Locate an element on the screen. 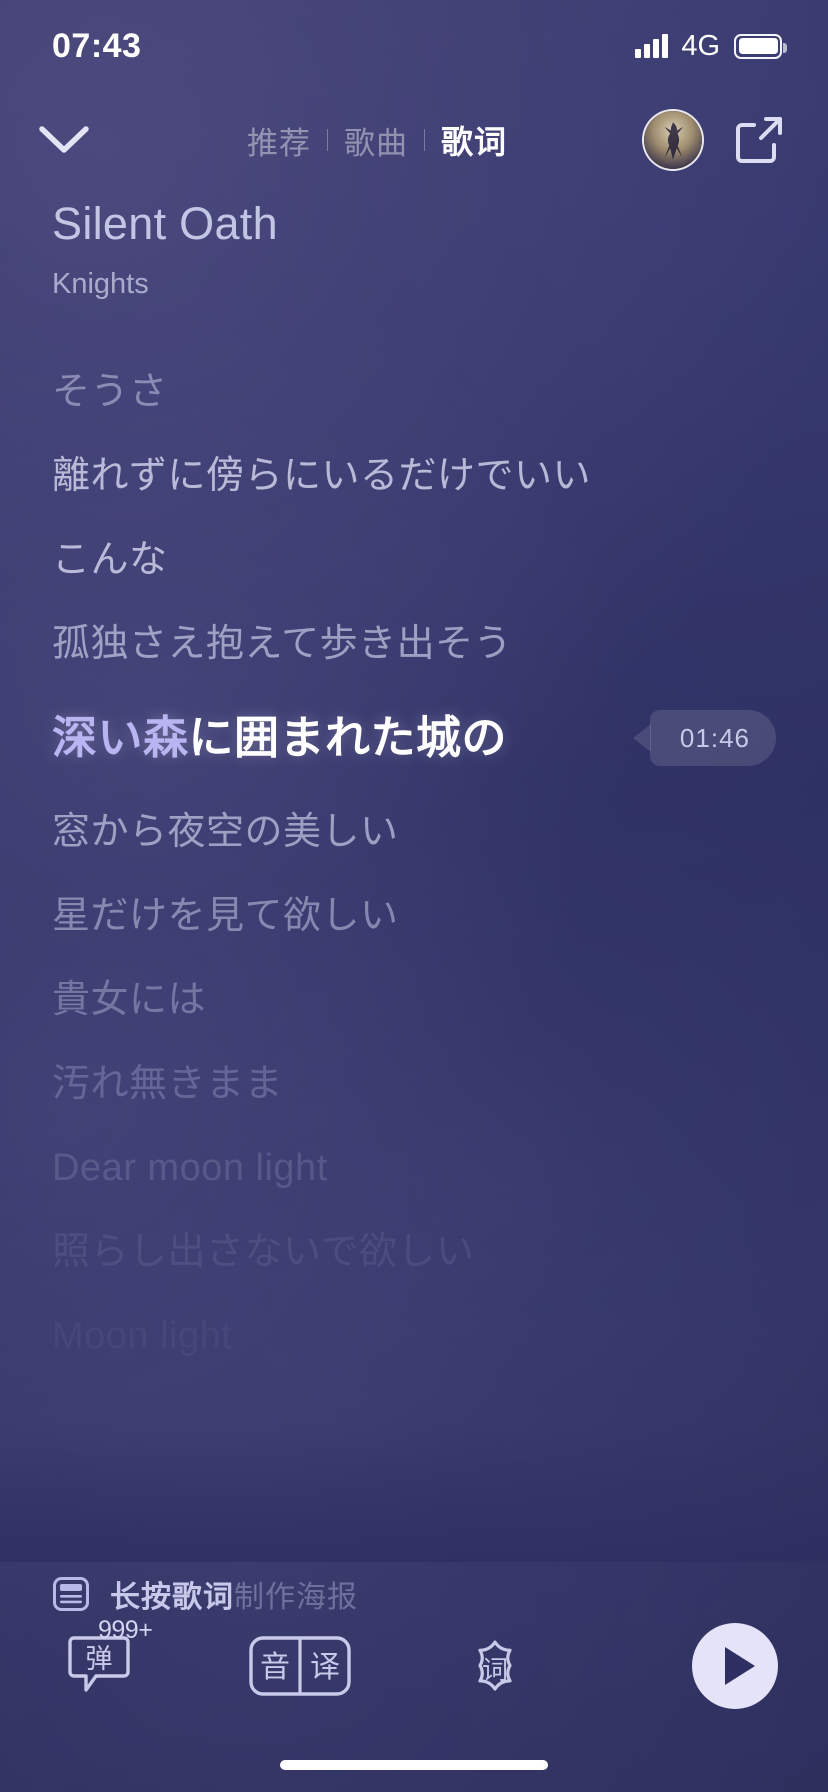 The width and height of the screenshot is (828, 1792). lyric-text: 汚れ無きまま is located at coordinates (168, 1083).